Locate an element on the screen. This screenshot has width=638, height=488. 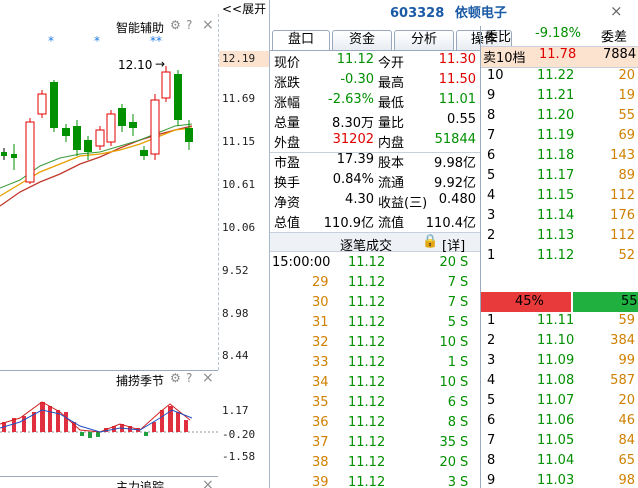
bid-row: 8 11.04 65 is located at coordinates (559, 463).